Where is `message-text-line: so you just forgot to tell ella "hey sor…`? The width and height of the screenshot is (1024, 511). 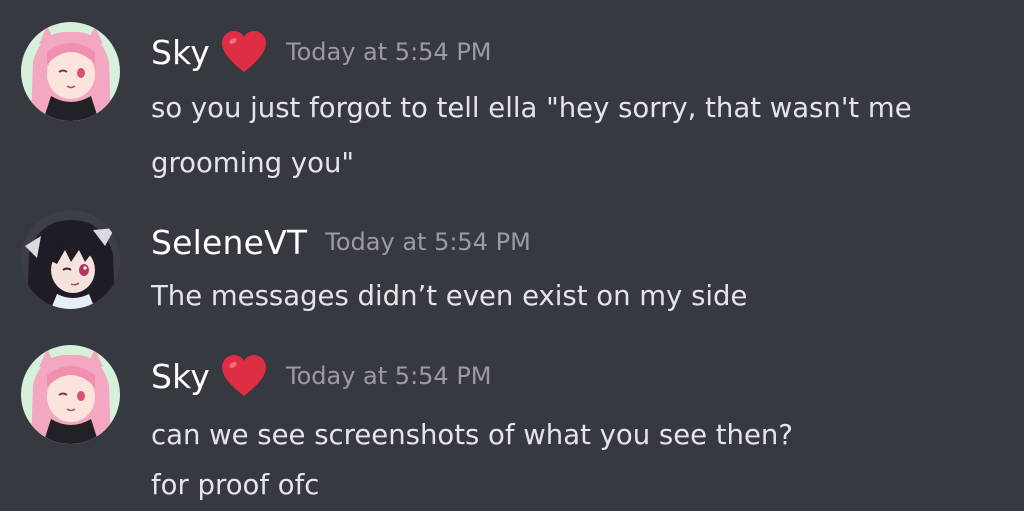 message-text-line: so you just forgot to tell ella "hey sor… is located at coordinates (531, 108).